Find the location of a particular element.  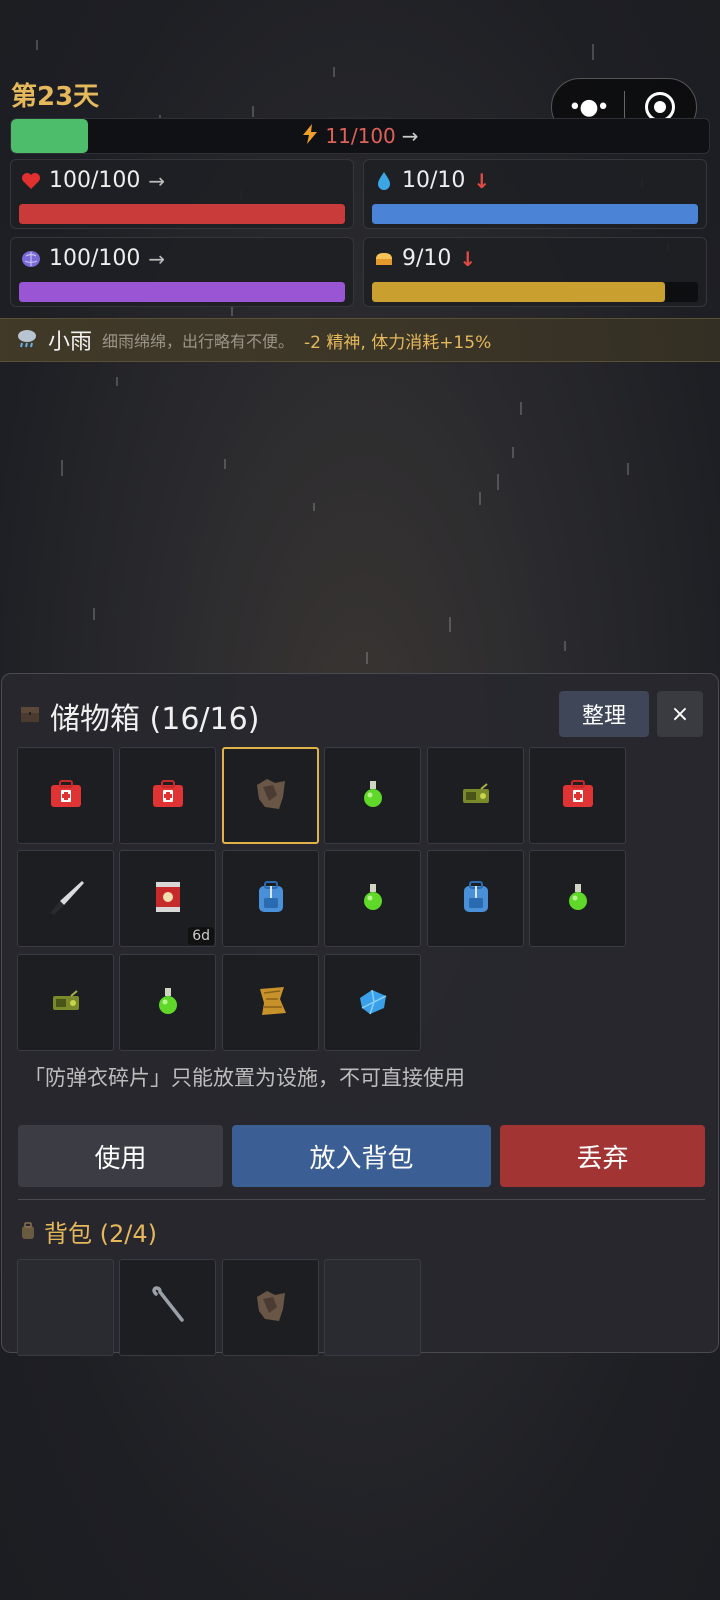

move-to-backpack-button: 放入背包 is located at coordinates (361, 1156).